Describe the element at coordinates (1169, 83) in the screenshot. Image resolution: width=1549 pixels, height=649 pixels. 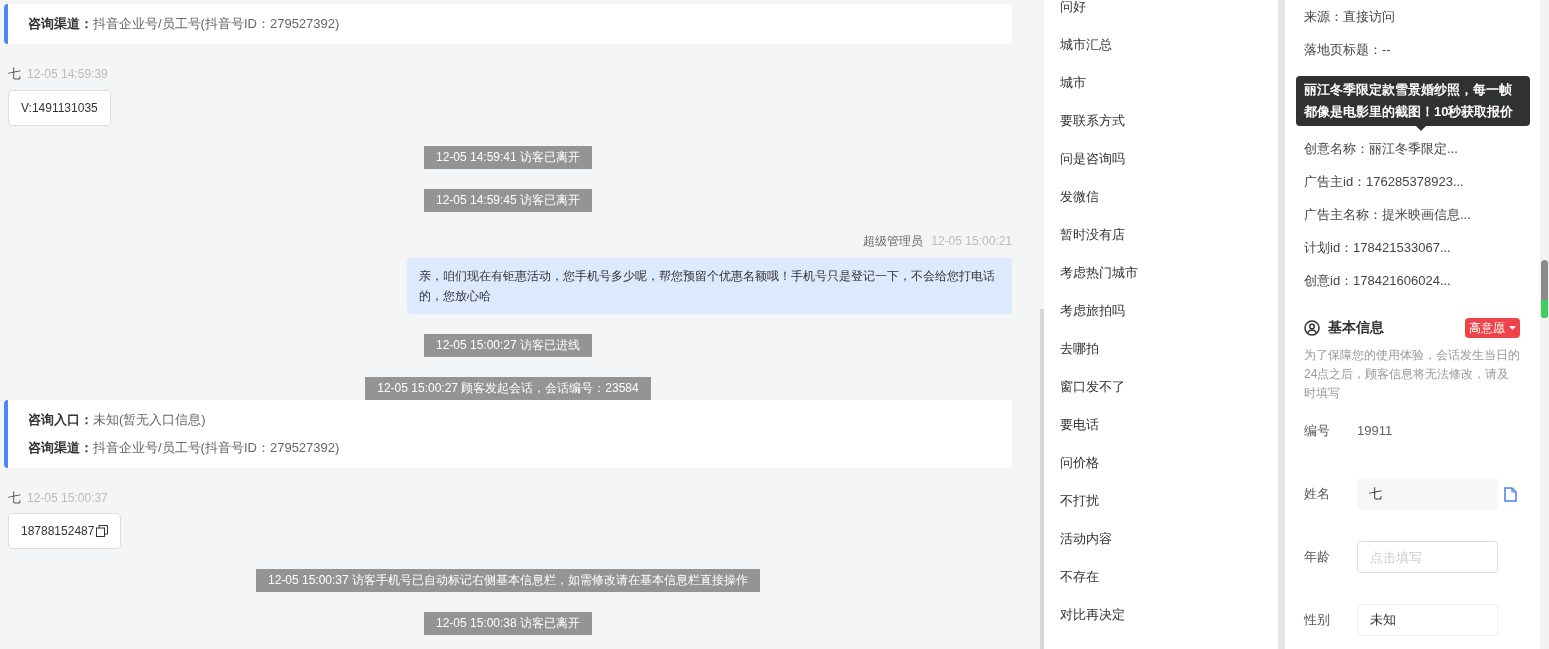
I see `quick-reply-item: 城市` at that location.